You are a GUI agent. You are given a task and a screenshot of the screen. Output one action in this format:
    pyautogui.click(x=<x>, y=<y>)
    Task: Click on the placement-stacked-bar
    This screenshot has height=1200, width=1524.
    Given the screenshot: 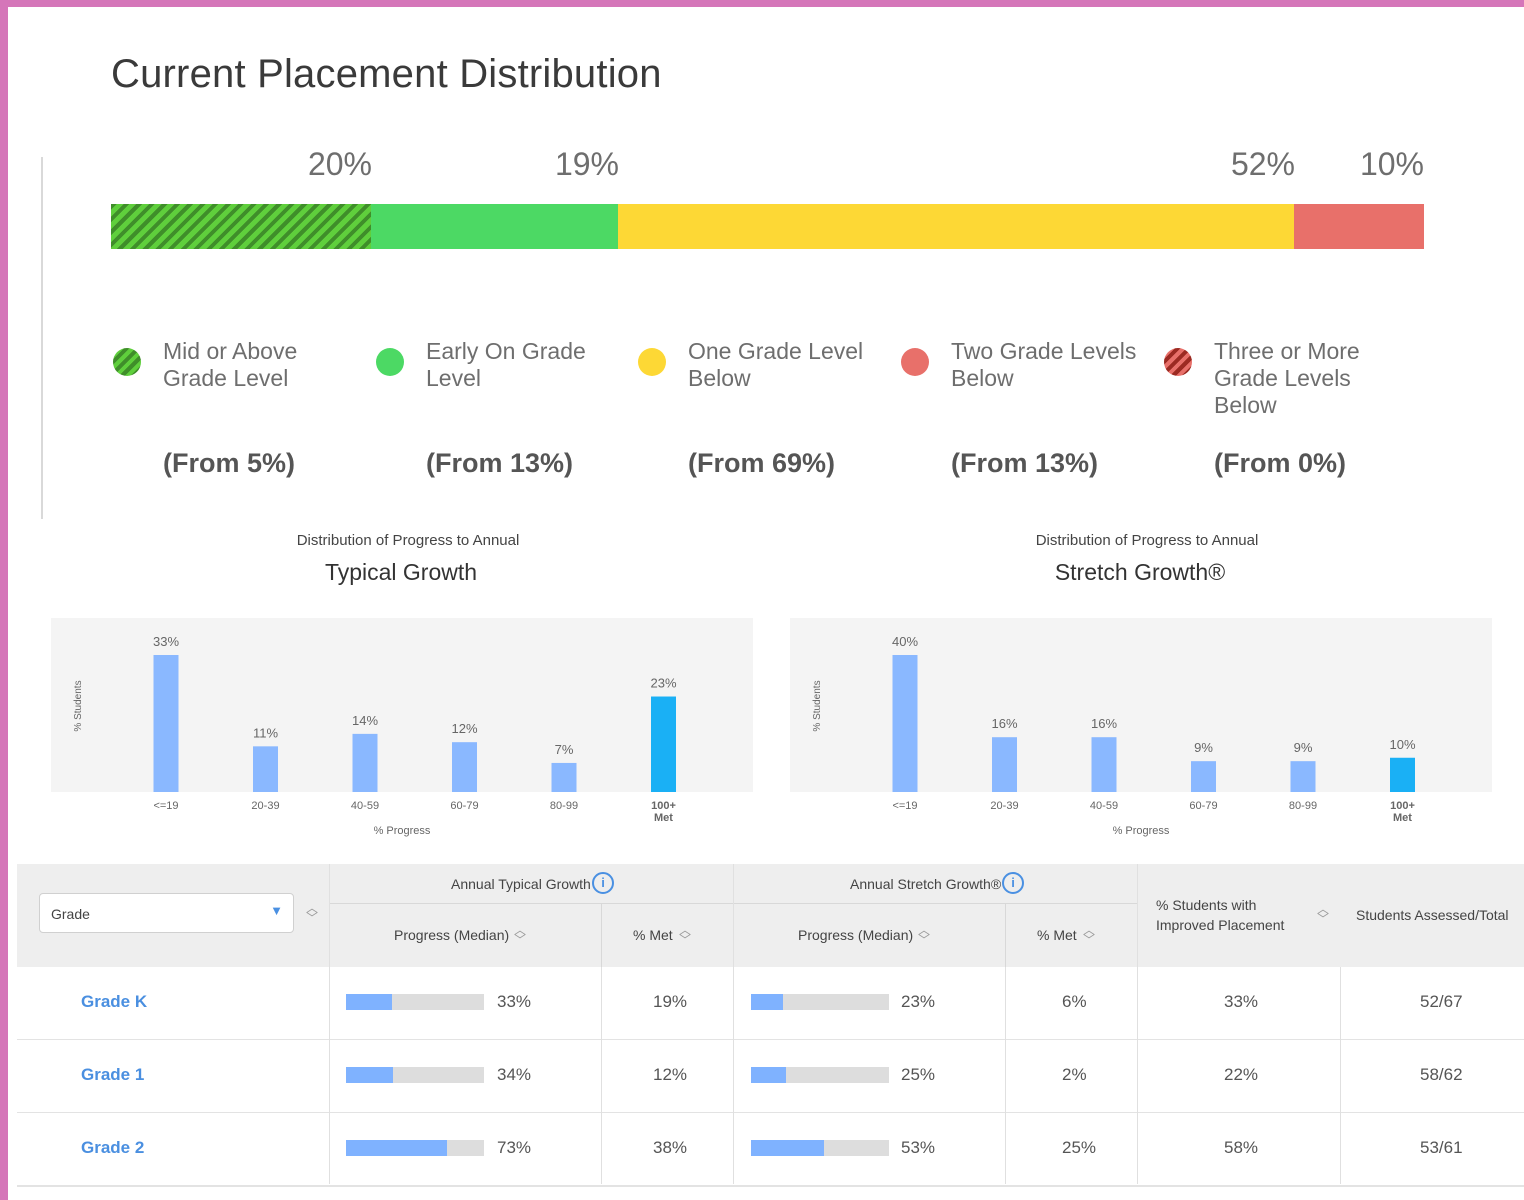 What is the action you would take?
    pyautogui.click(x=767, y=226)
    